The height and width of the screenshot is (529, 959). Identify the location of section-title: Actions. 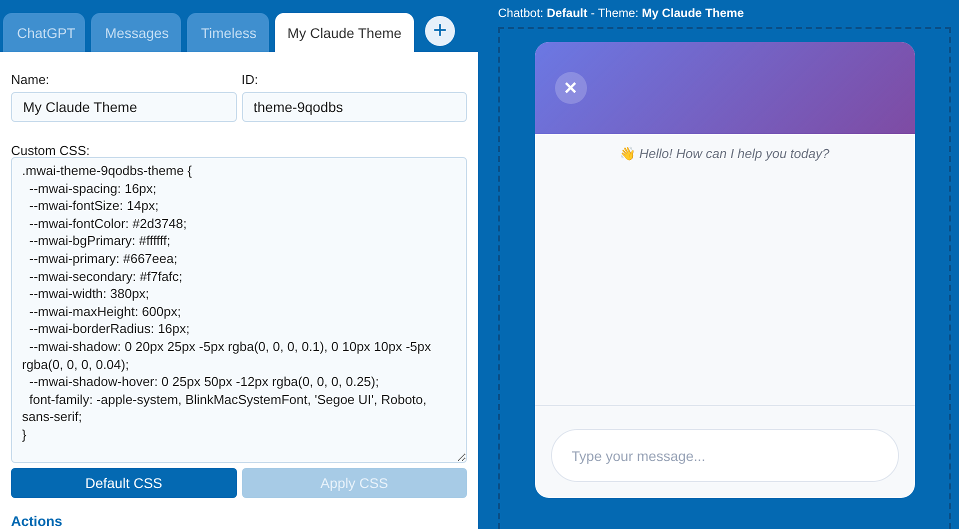
(37, 521).